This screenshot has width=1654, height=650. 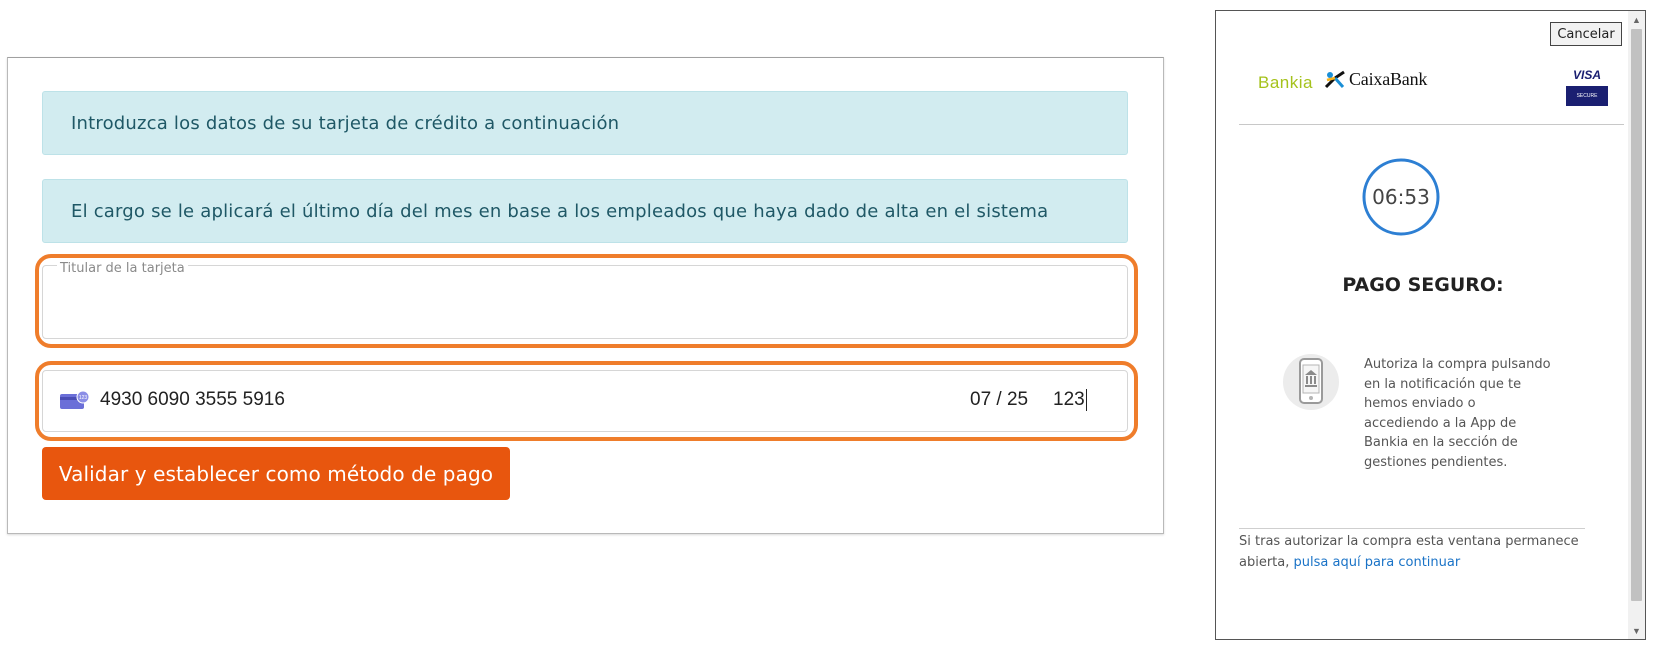 What do you see at coordinates (1423, 285) in the screenshot?
I see `secure-payment-title: PAGO SEGURO:` at bounding box center [1423, 285].